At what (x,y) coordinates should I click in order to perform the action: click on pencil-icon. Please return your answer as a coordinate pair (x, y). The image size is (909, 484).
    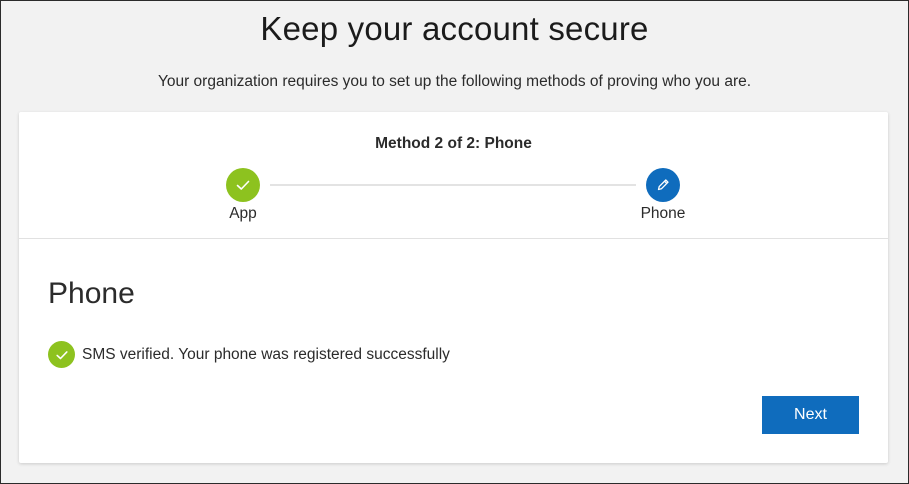
    Looking at the image, I should click on (663, 185).